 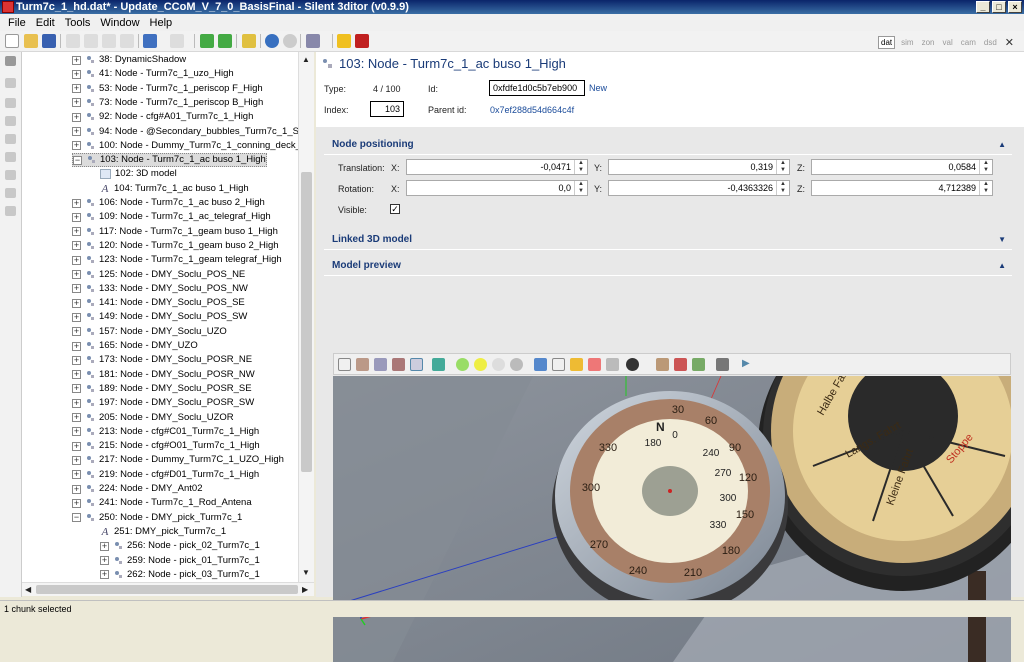 What do you see at coordinates (162, 360) in the screenshot?
I see `tree-item: +173: Node - DMY_Soclu_POSR_NE` at bounding box center [162, 360].